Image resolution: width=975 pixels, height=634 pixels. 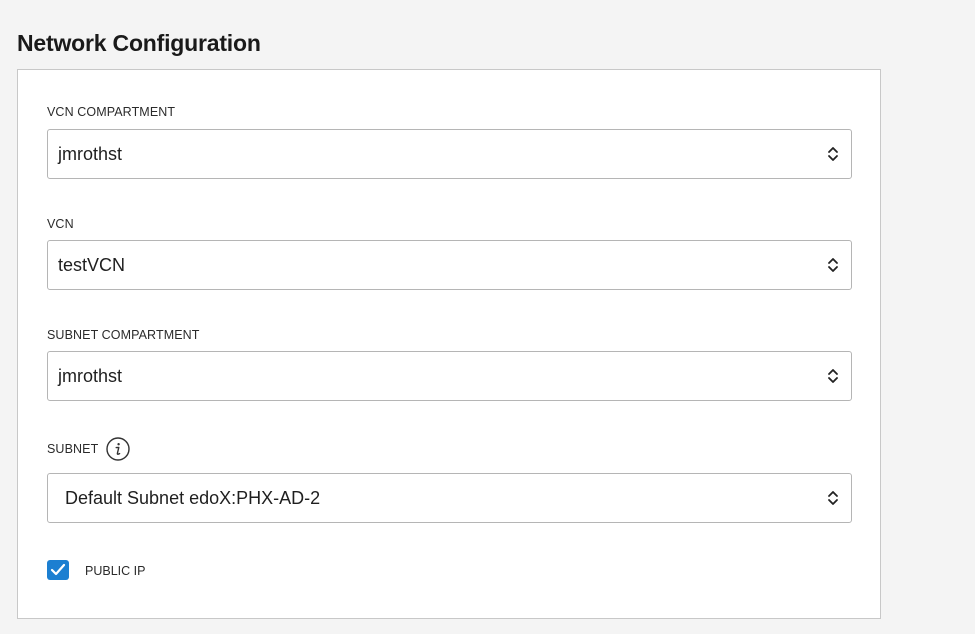 What do you see at coordinates (73, 449) in the screenshot?
I see `subnet-label-text: SUBNET` at bounding box center [73, 449].